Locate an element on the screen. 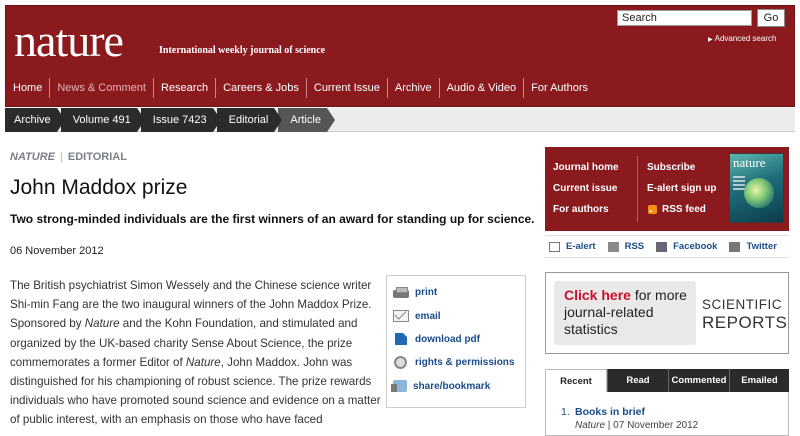  tool-share-bookmark: share/bookmark is located at coordinates (441, 386).